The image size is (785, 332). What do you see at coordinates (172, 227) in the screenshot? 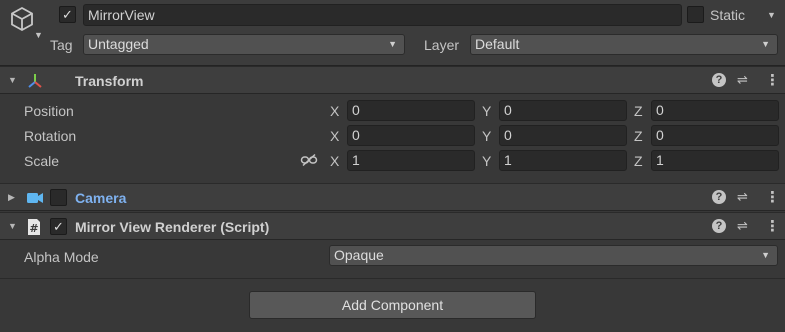
I see `mirror-view-renderer-title: Mirror View Renderer (Script)` at bounding box center [172, 227].